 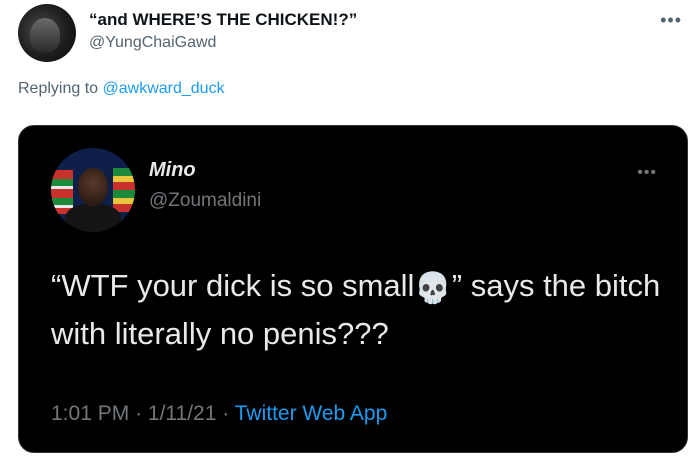 What do you see at coordinates (172, 170) in the screenshot?
I see `quoted-display-name: Mino` at bounding box center [172, 170].